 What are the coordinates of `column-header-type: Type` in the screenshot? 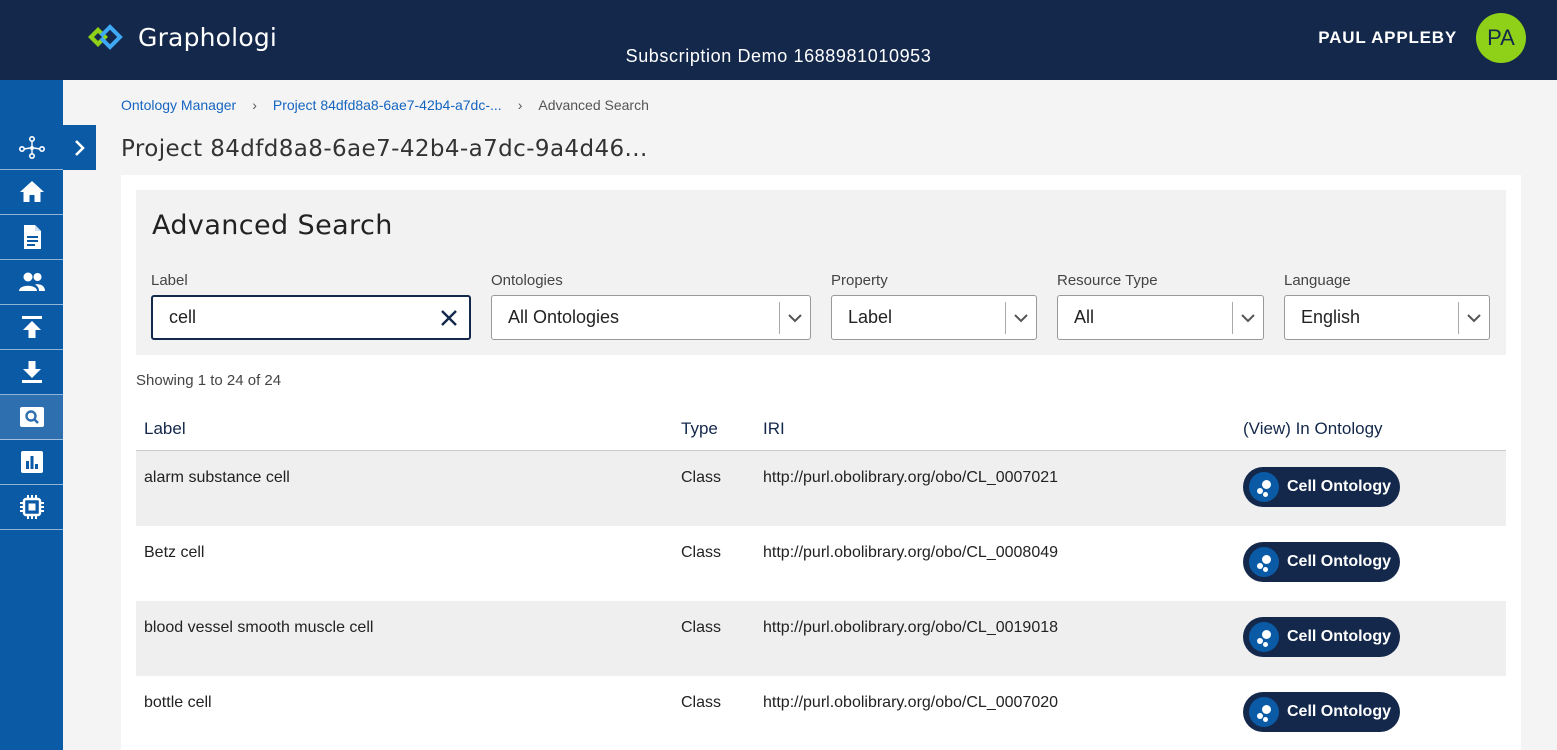 It's located at (699, 429).